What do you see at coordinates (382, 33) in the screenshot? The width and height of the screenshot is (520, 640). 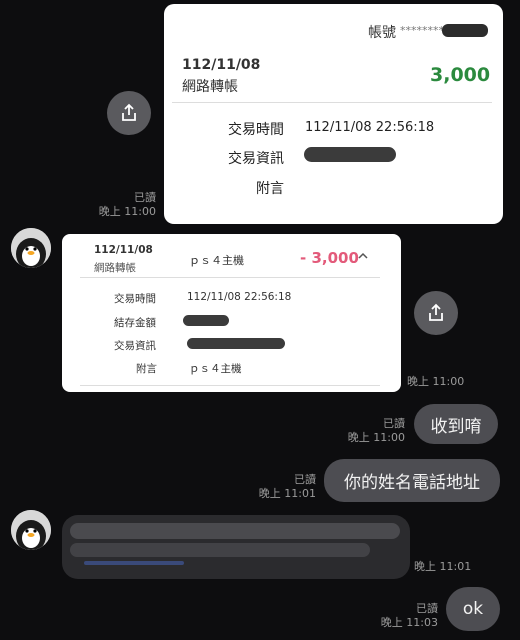 I see `account-label: 帳號` at bounding box center [382, 33].